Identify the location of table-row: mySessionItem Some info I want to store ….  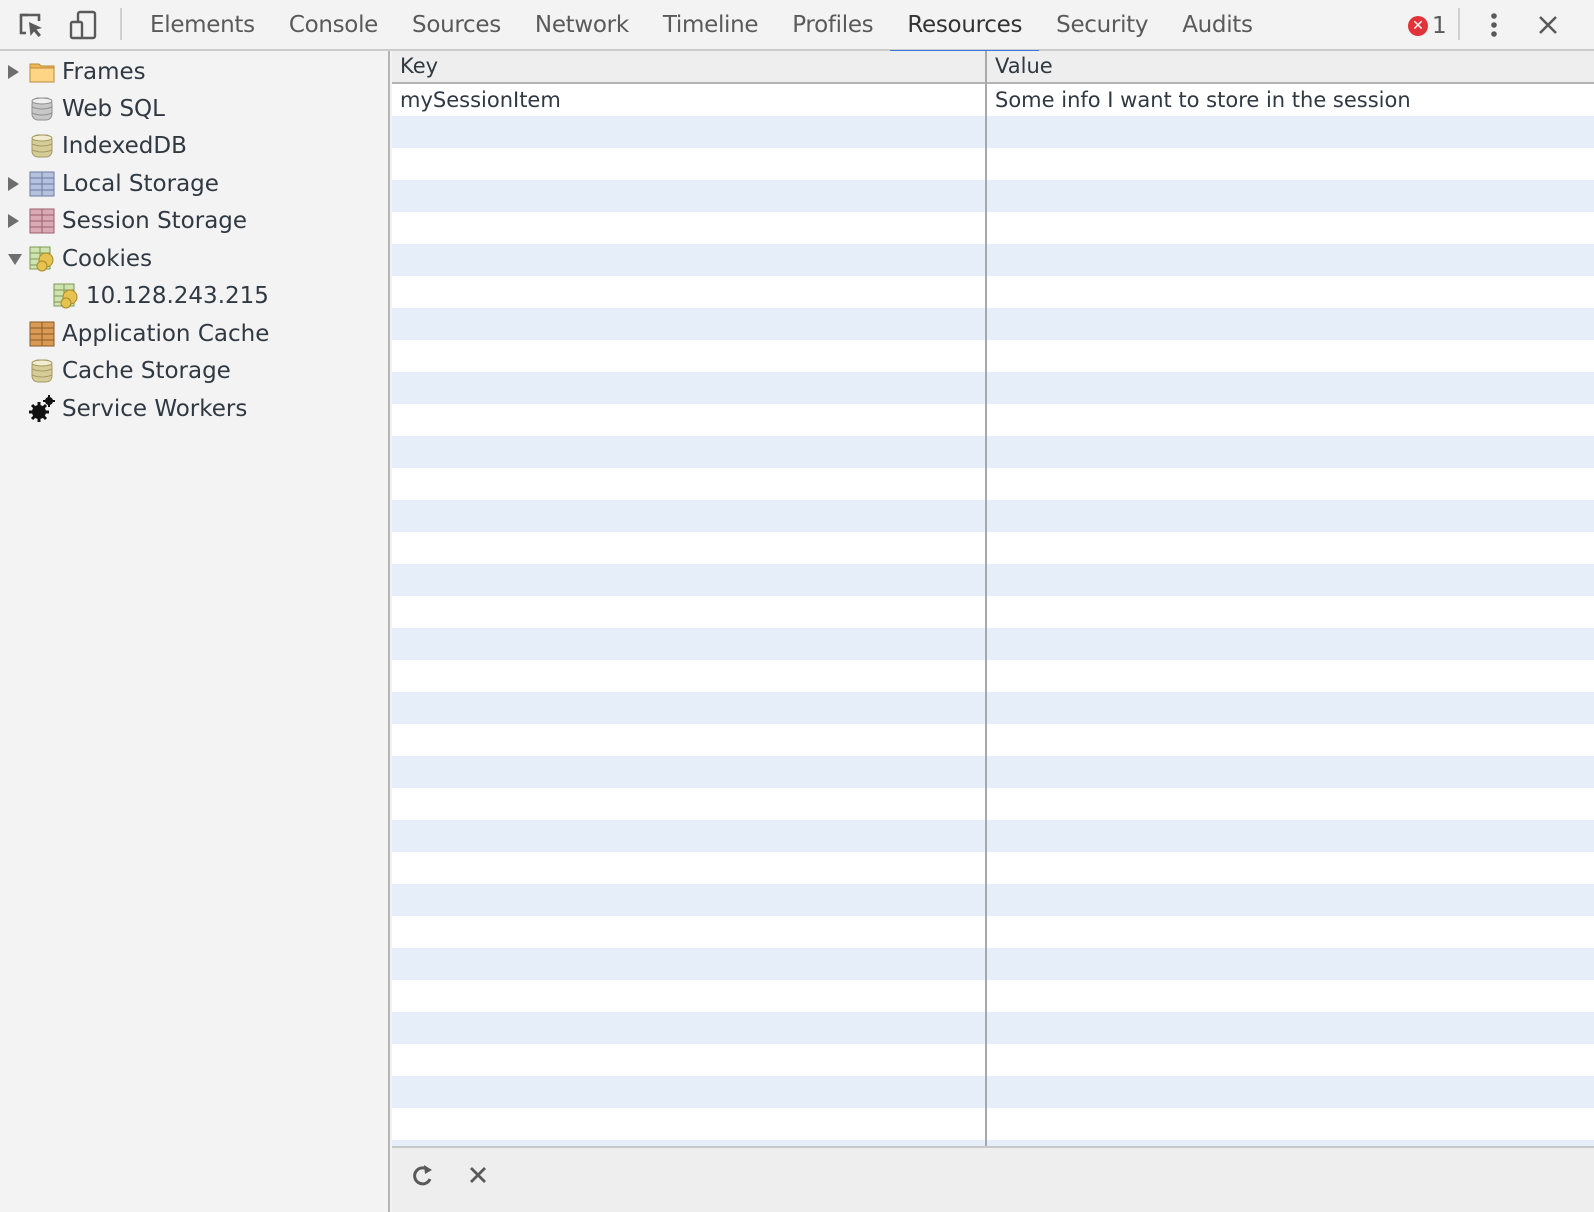
(993, 100).